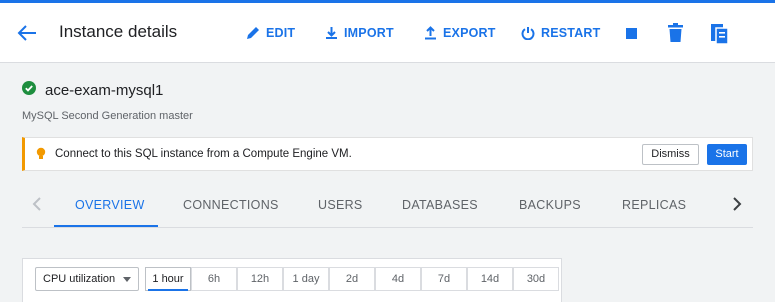 Image resolution: width=775 pixels, height=302 pixels. I want to click on metric-select: CPU utilization, so click(87, 279).